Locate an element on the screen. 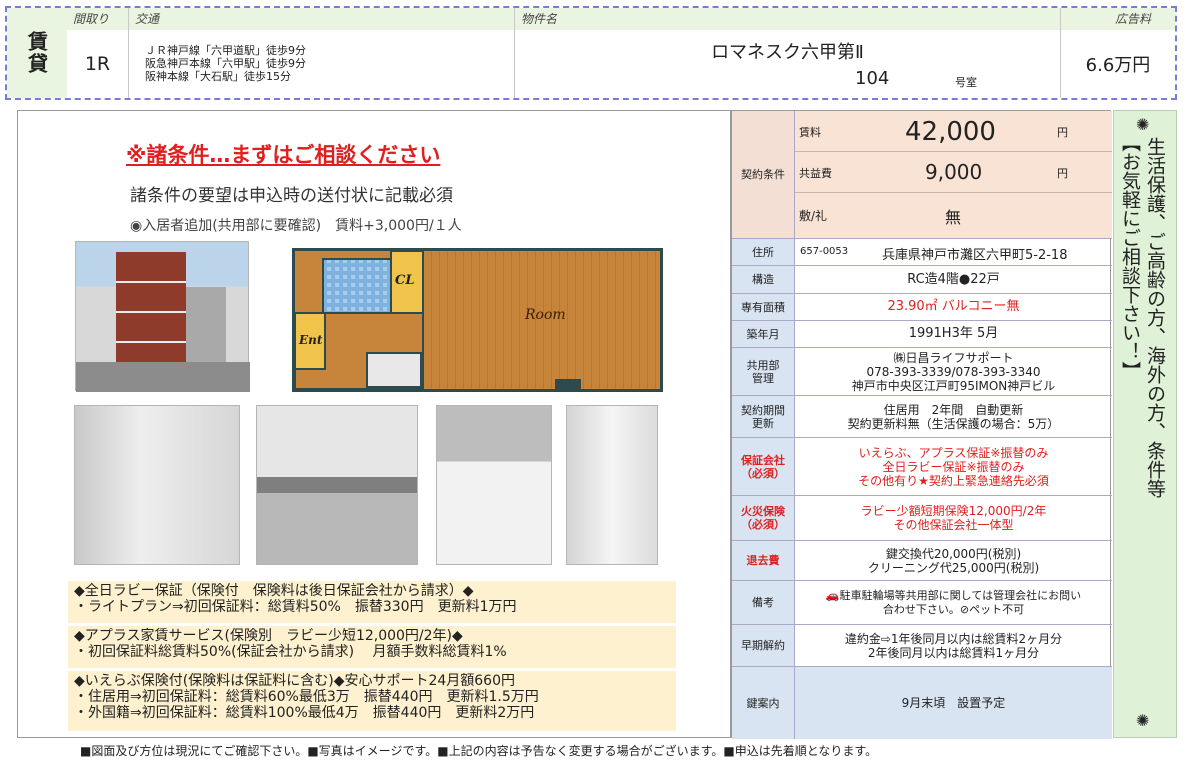 The image size is (1200, 762). key-guide-row: 鍵案内 9月末頃 設置予定 is located at coordinates (922, 703).